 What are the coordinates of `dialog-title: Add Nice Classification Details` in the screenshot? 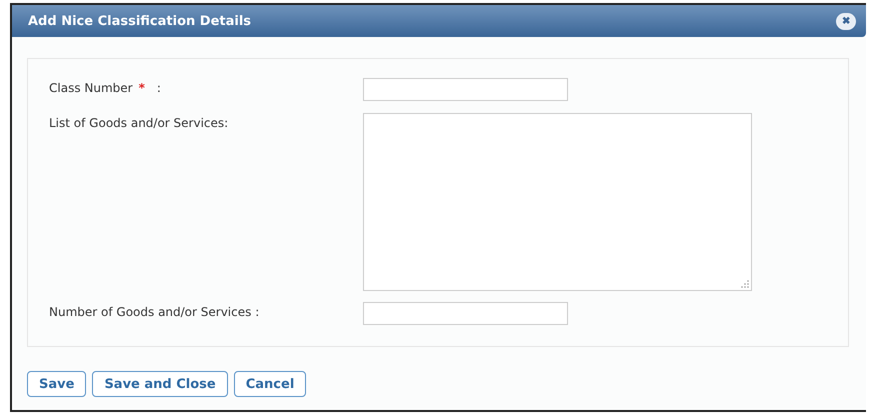 It's located at (140, 21).